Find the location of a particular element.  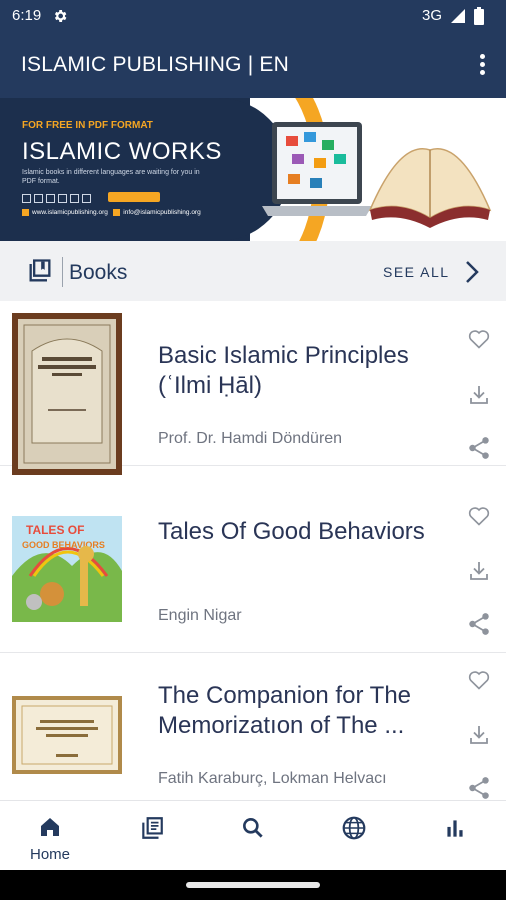

open-book-illustration is located at coordinates (430, 188).